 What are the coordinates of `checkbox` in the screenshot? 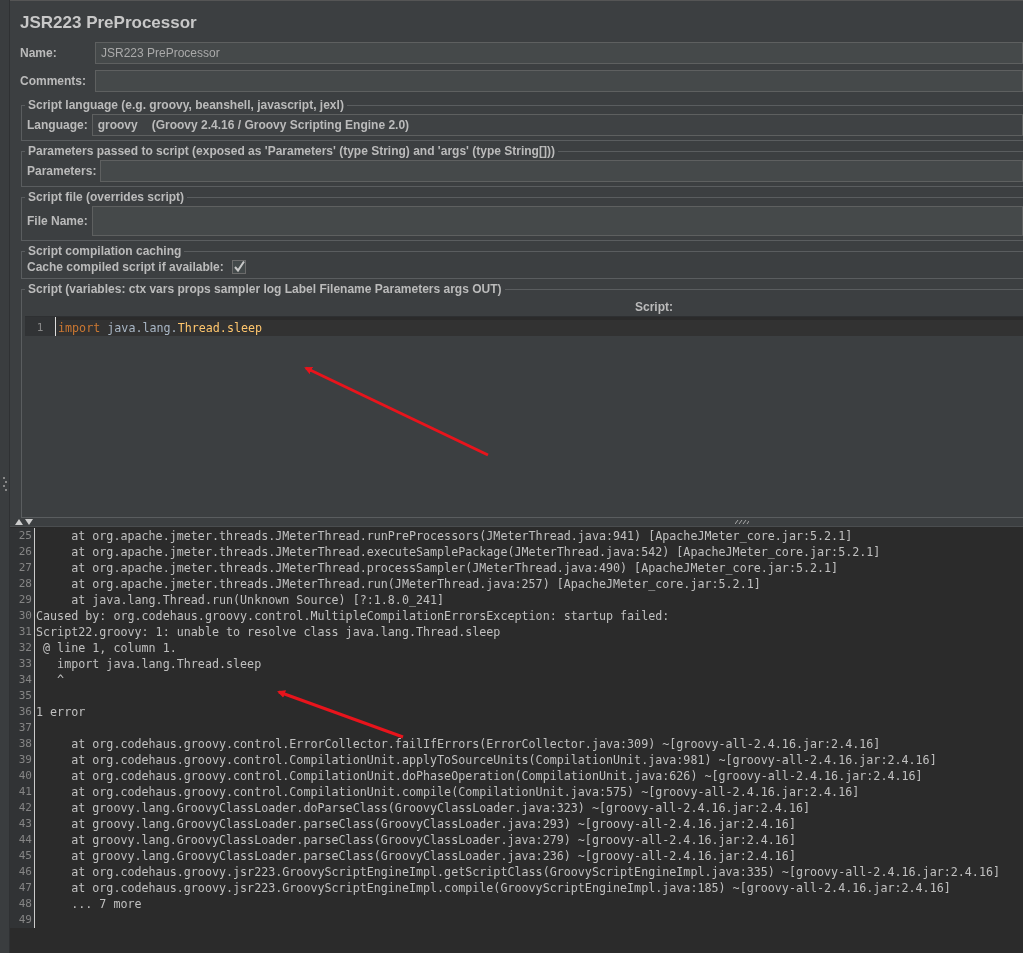 It's located at (238, 267).